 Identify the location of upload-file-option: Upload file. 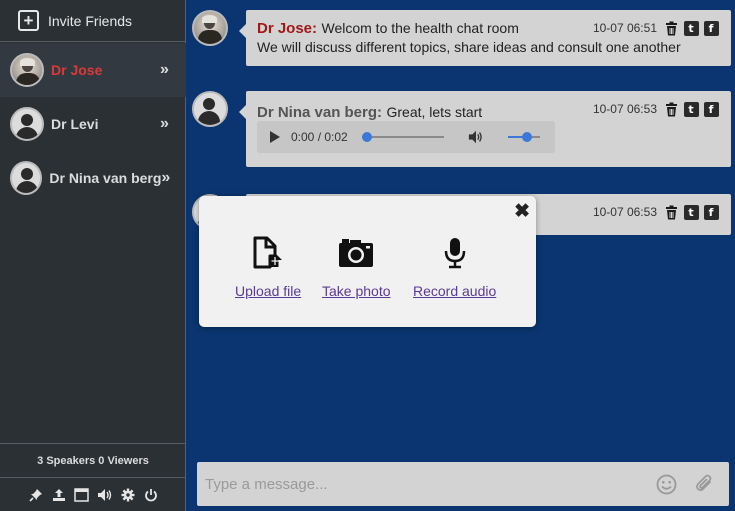
(268, 267).